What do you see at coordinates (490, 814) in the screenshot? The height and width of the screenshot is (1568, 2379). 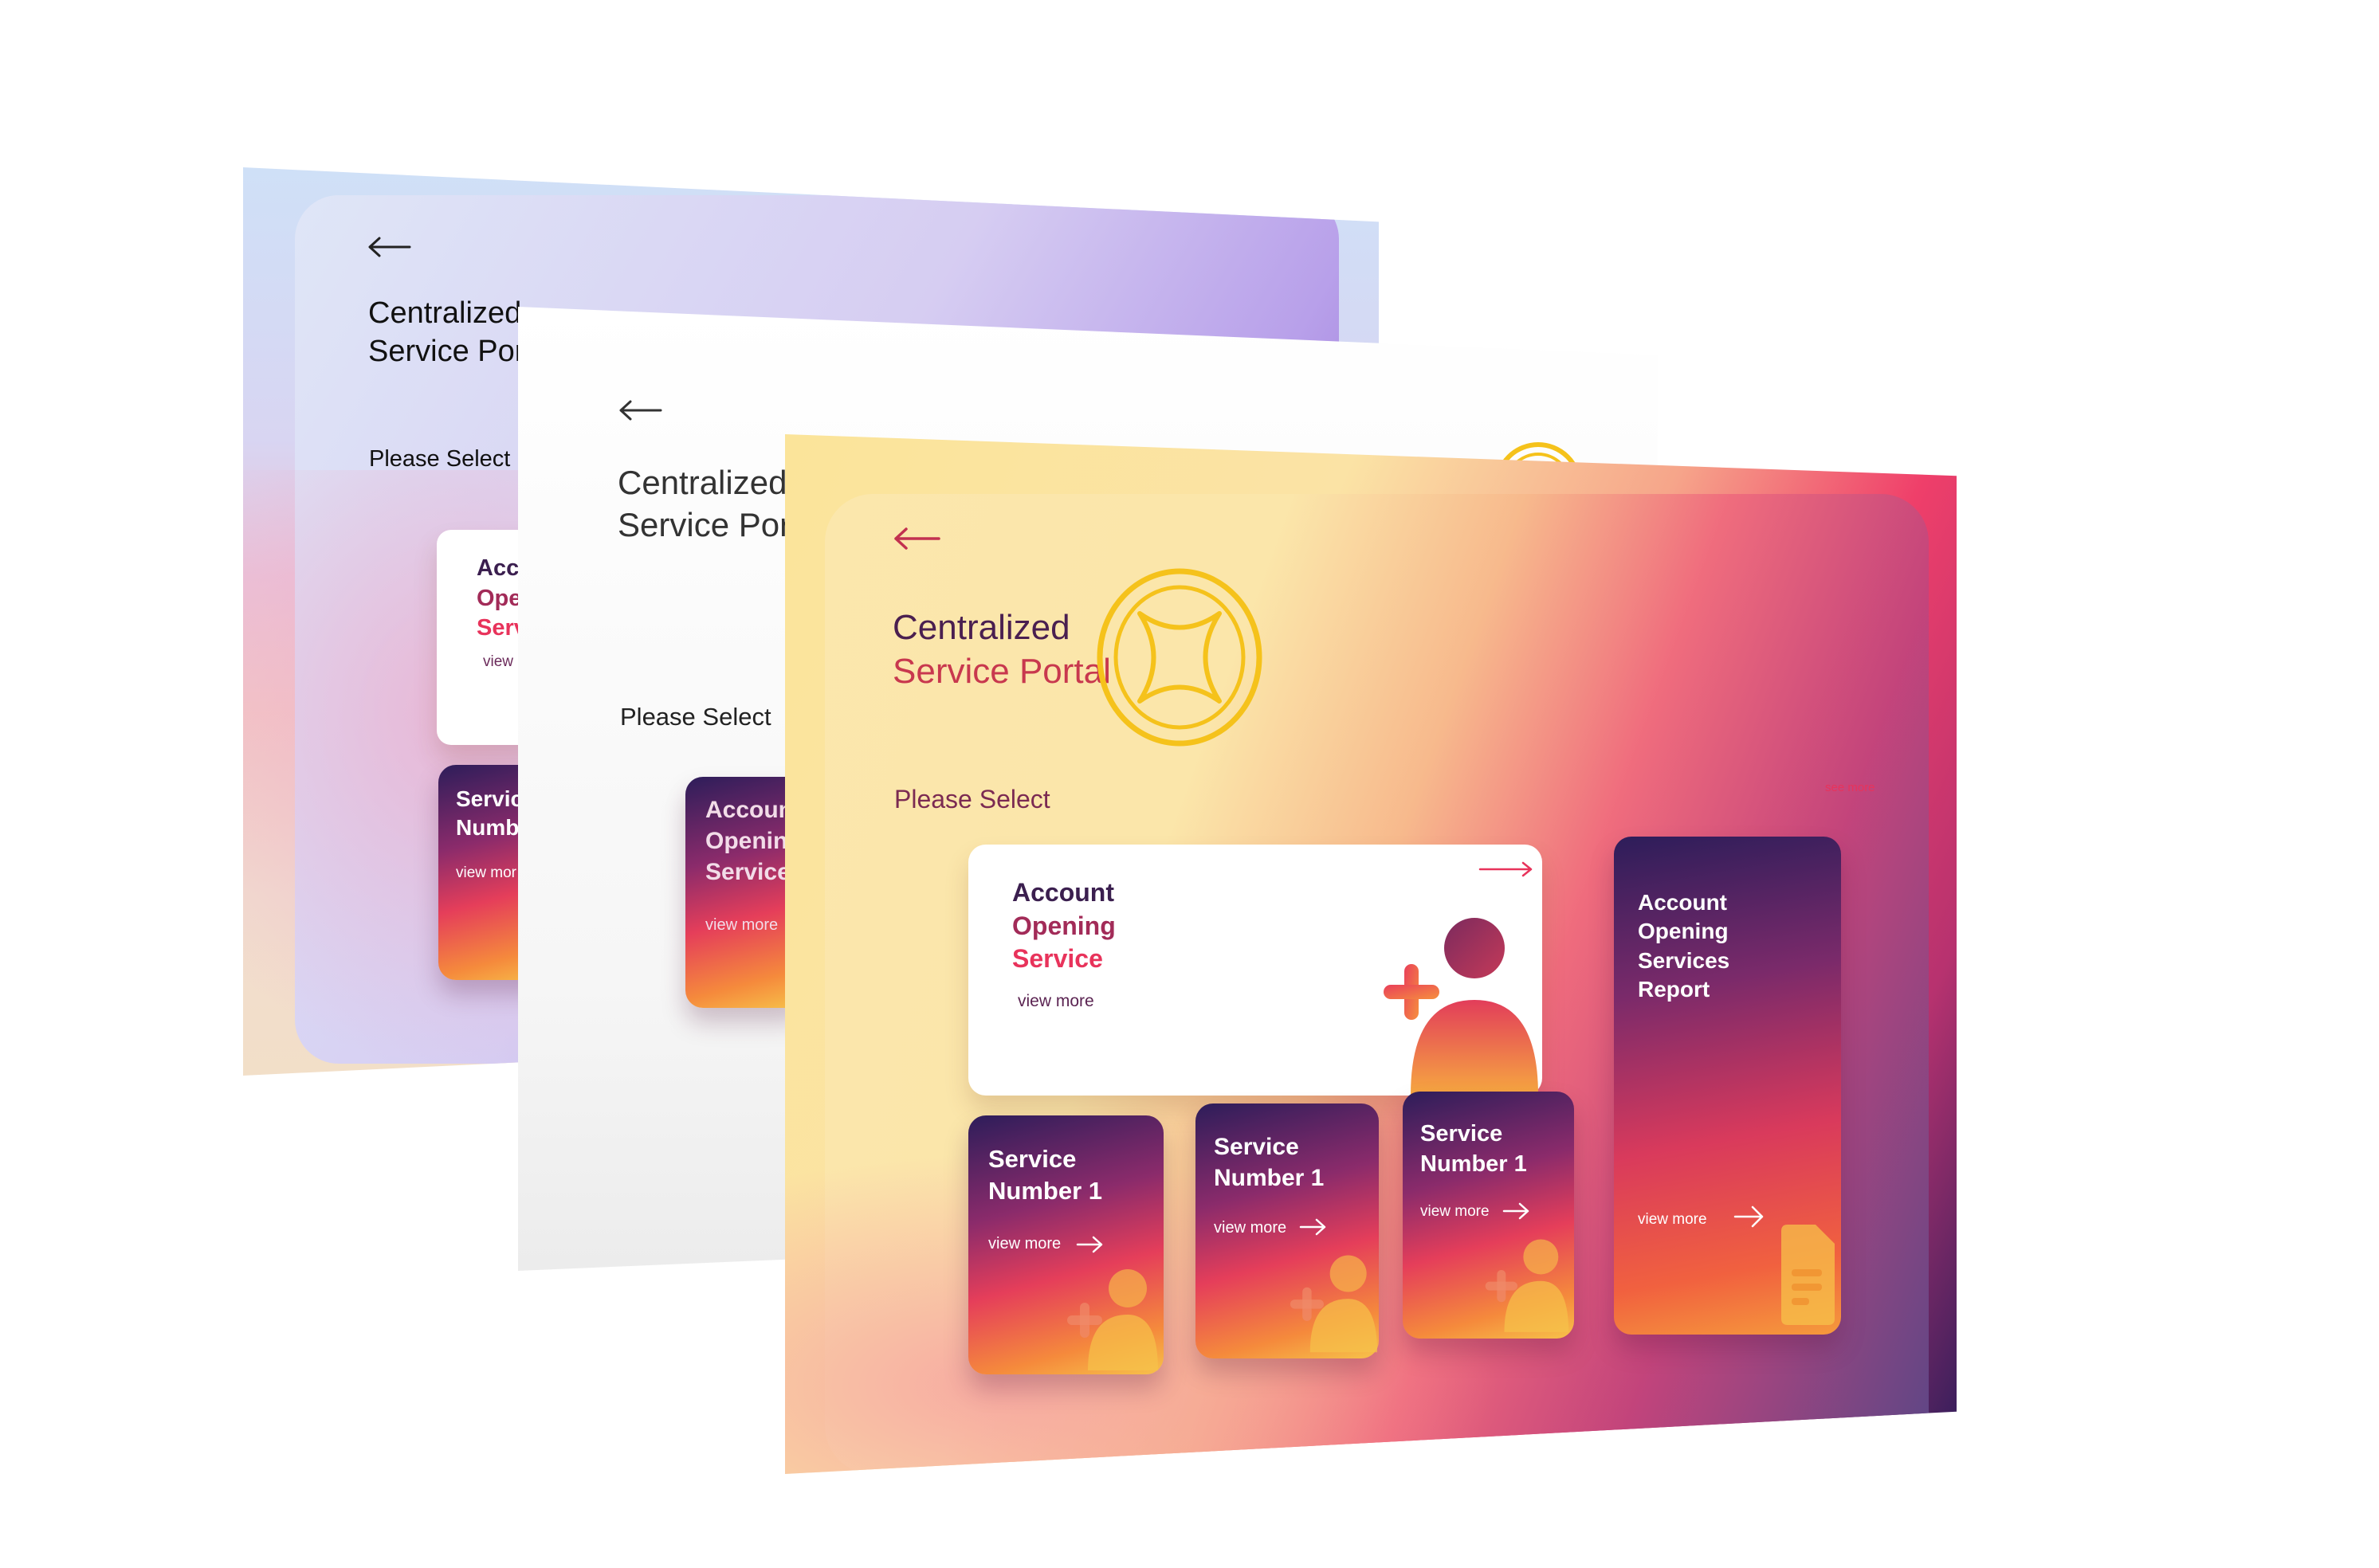 I see `service-card-title: Servic Numb` at bounding box center [490, 814].